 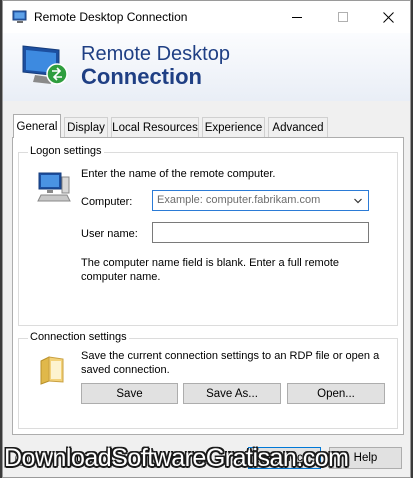 I want to click on chevron-down-icon, so click(x=358, y=201).